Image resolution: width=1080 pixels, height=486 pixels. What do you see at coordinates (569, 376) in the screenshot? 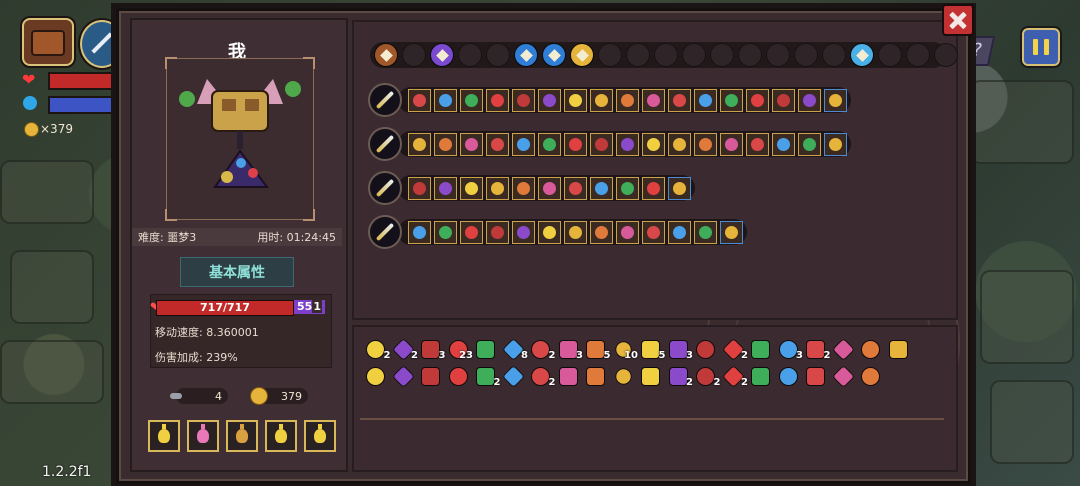
I see `wing-icon` at bounding box center [569, 376].